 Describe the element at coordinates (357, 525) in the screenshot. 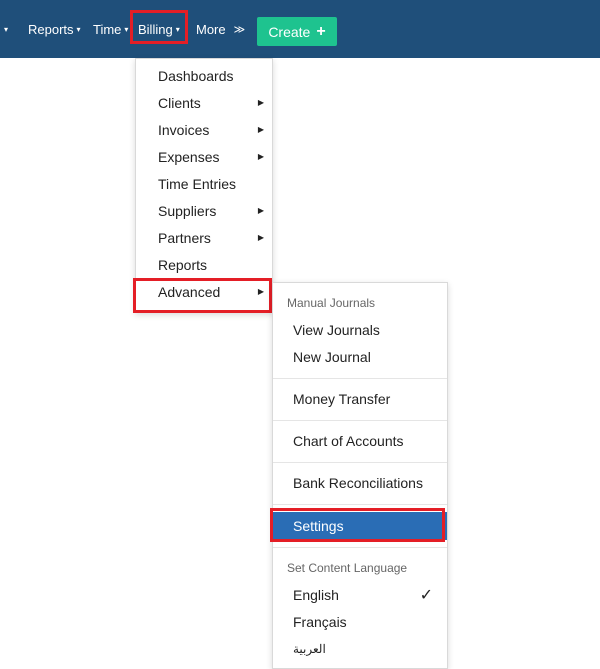

I see `settings-highlight-frame` at that location.